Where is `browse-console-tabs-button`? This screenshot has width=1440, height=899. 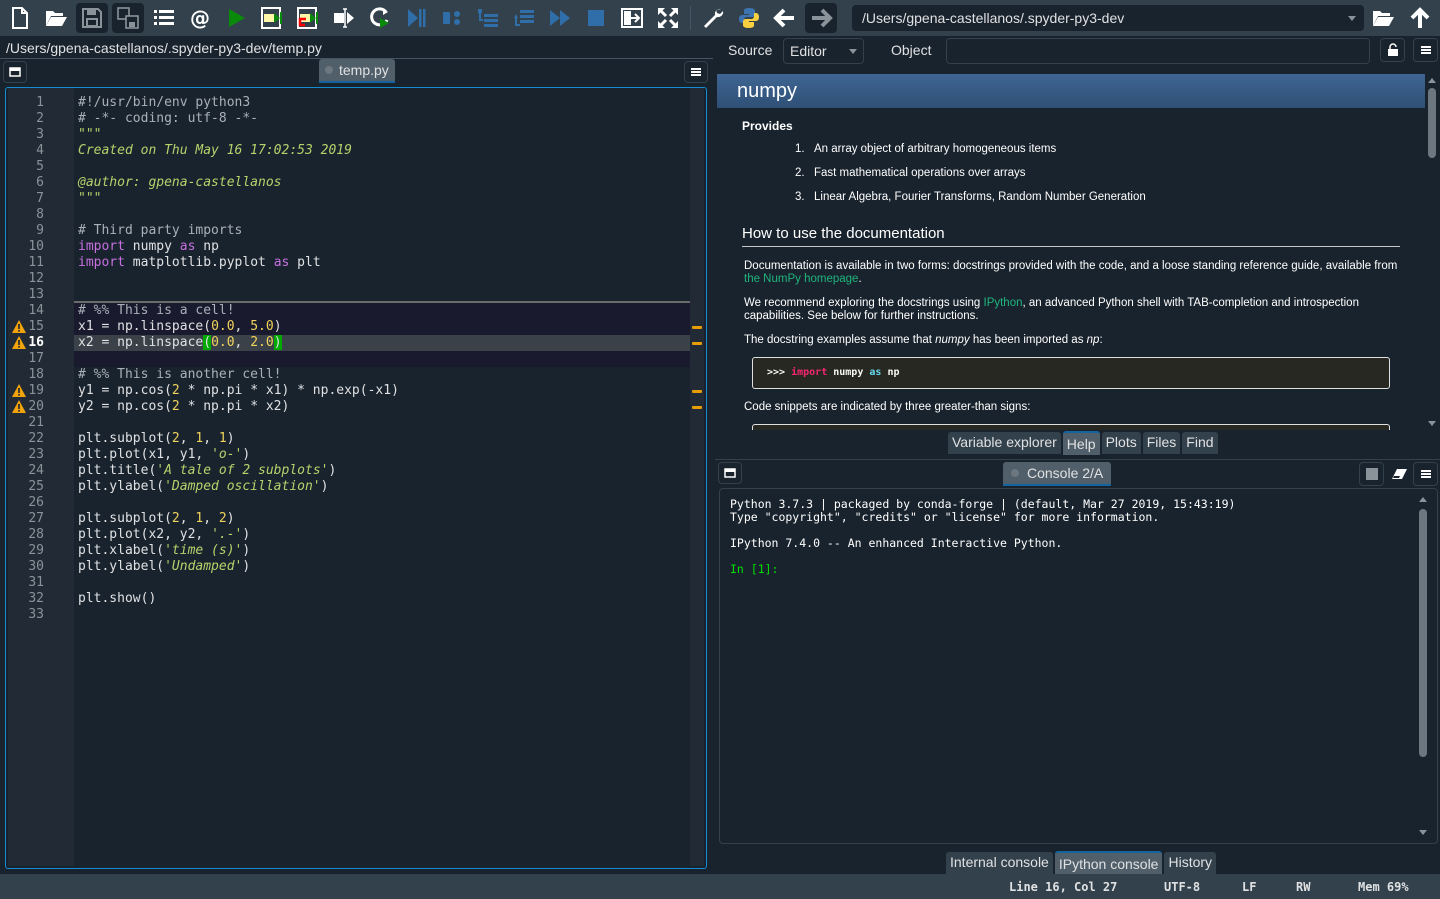 browse-console-tabs-button is located at coordinates (730, 473).